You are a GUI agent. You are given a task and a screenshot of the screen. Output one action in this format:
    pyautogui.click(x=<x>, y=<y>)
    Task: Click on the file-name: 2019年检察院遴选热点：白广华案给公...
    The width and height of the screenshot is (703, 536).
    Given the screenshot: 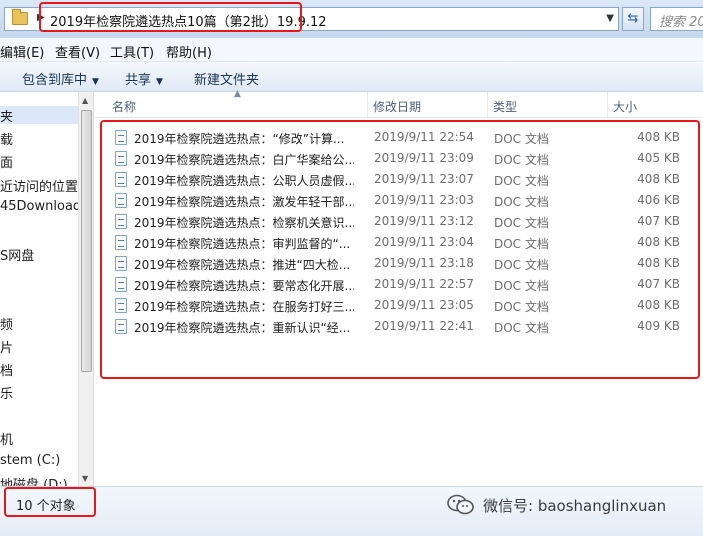 What is the action you would take?
    pyautogui.click(x=244, y=160)
    